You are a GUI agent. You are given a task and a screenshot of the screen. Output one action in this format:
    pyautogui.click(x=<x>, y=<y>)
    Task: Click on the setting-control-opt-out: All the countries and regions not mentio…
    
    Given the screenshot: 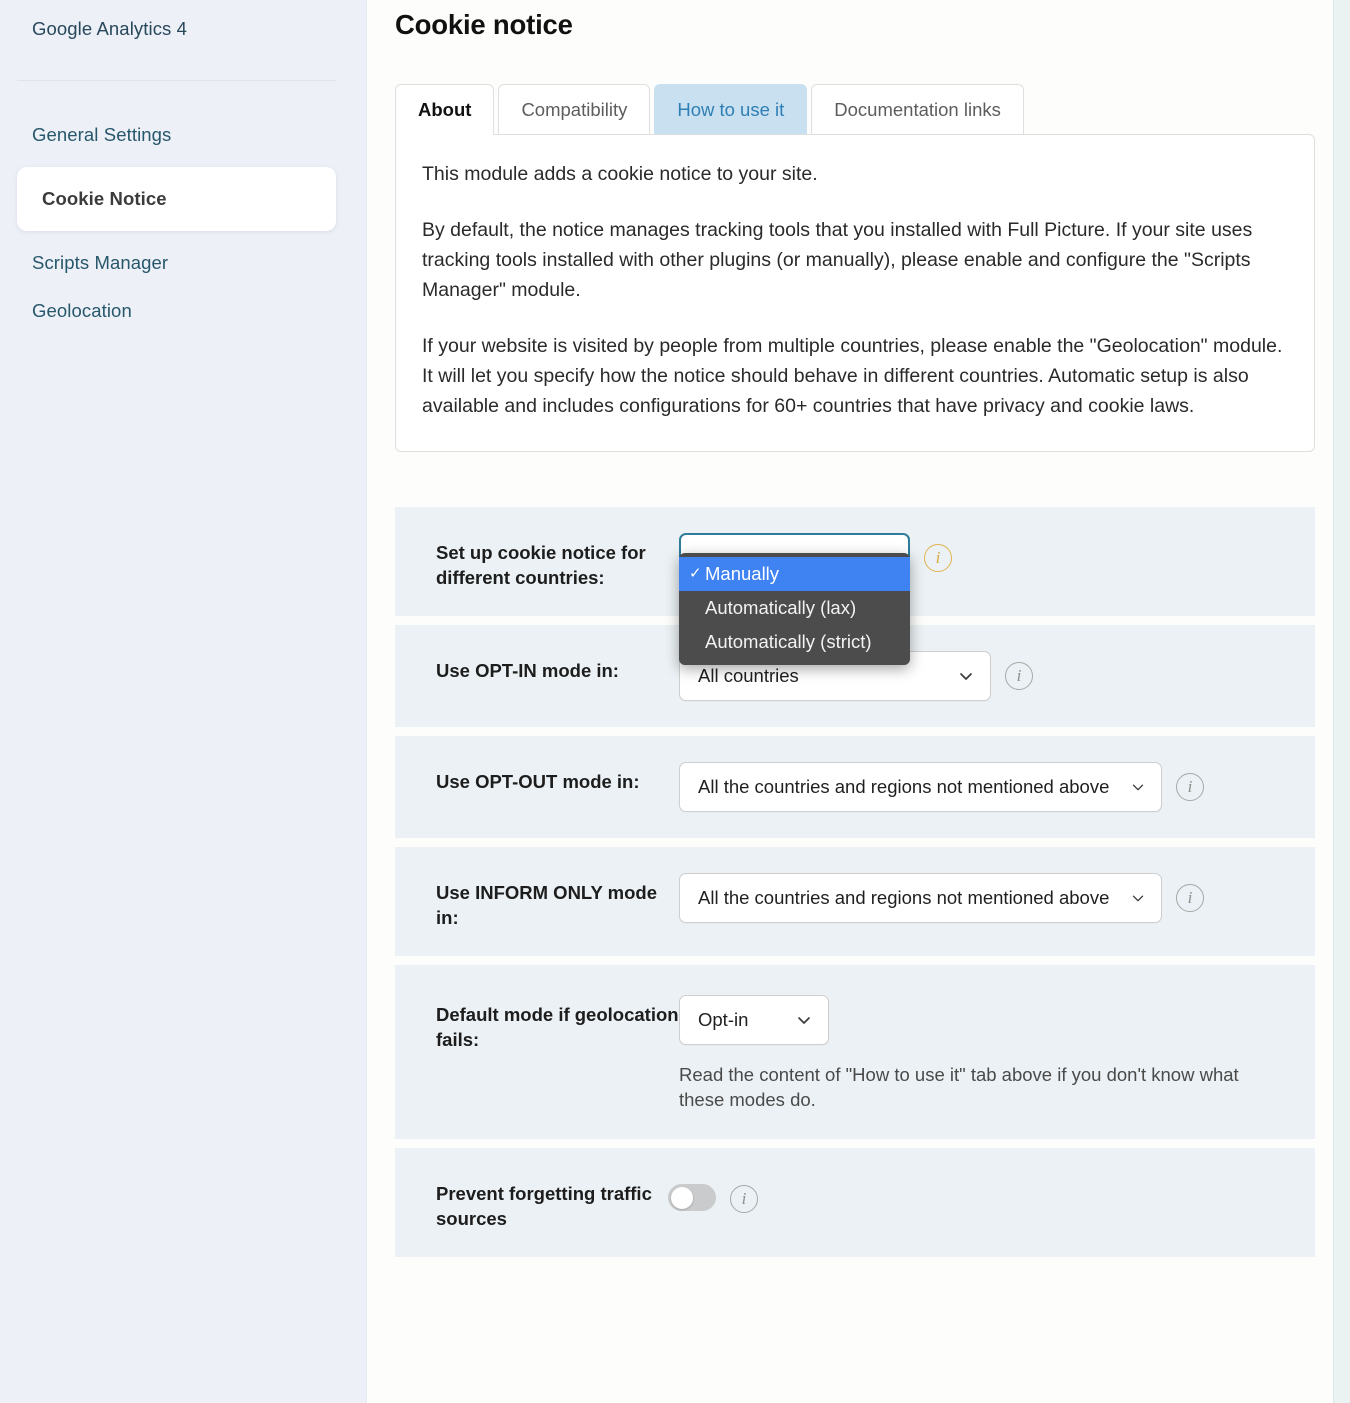 What is the action you would take?
    pyautogui.click(x=941, y=787)
    